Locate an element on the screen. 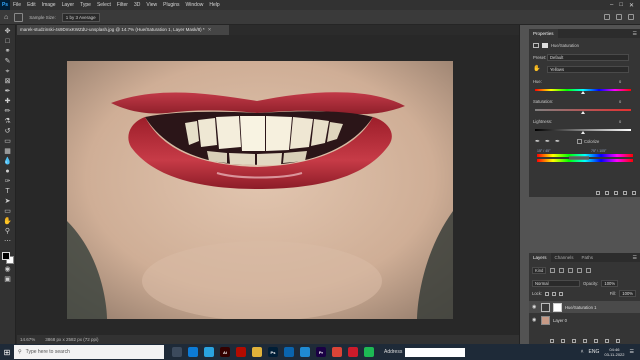 Image resolution: width=640 pixels, height=360 pixels. menu-view: View is located at coordinates (151, 5).